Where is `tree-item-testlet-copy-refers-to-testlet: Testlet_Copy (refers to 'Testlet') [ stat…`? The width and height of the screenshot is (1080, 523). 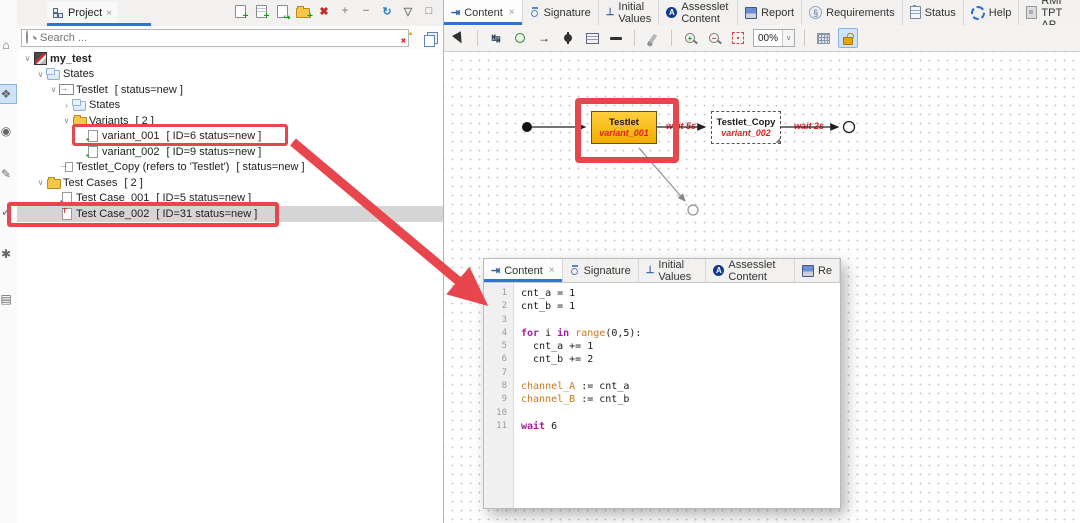
tree-item-testlet-copy-refers-to-testlet: Testlet_Copy (refers to 'Testlet') [ stat… is located at coordinates (230, 168).